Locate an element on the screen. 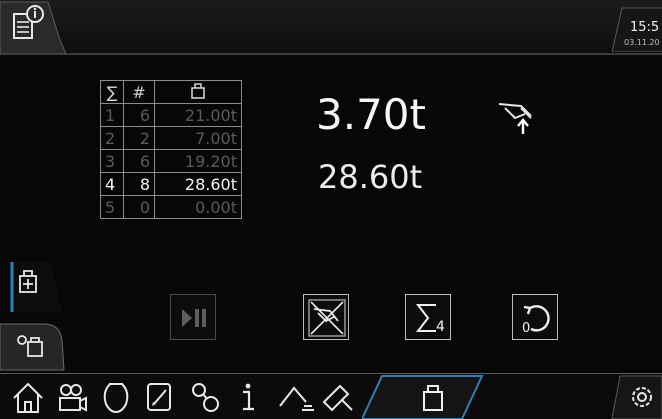 Image resolution: width=662 pixels, height=419 pixels. table-row: 2 2 7.00t is located at coordinates (171, 138).